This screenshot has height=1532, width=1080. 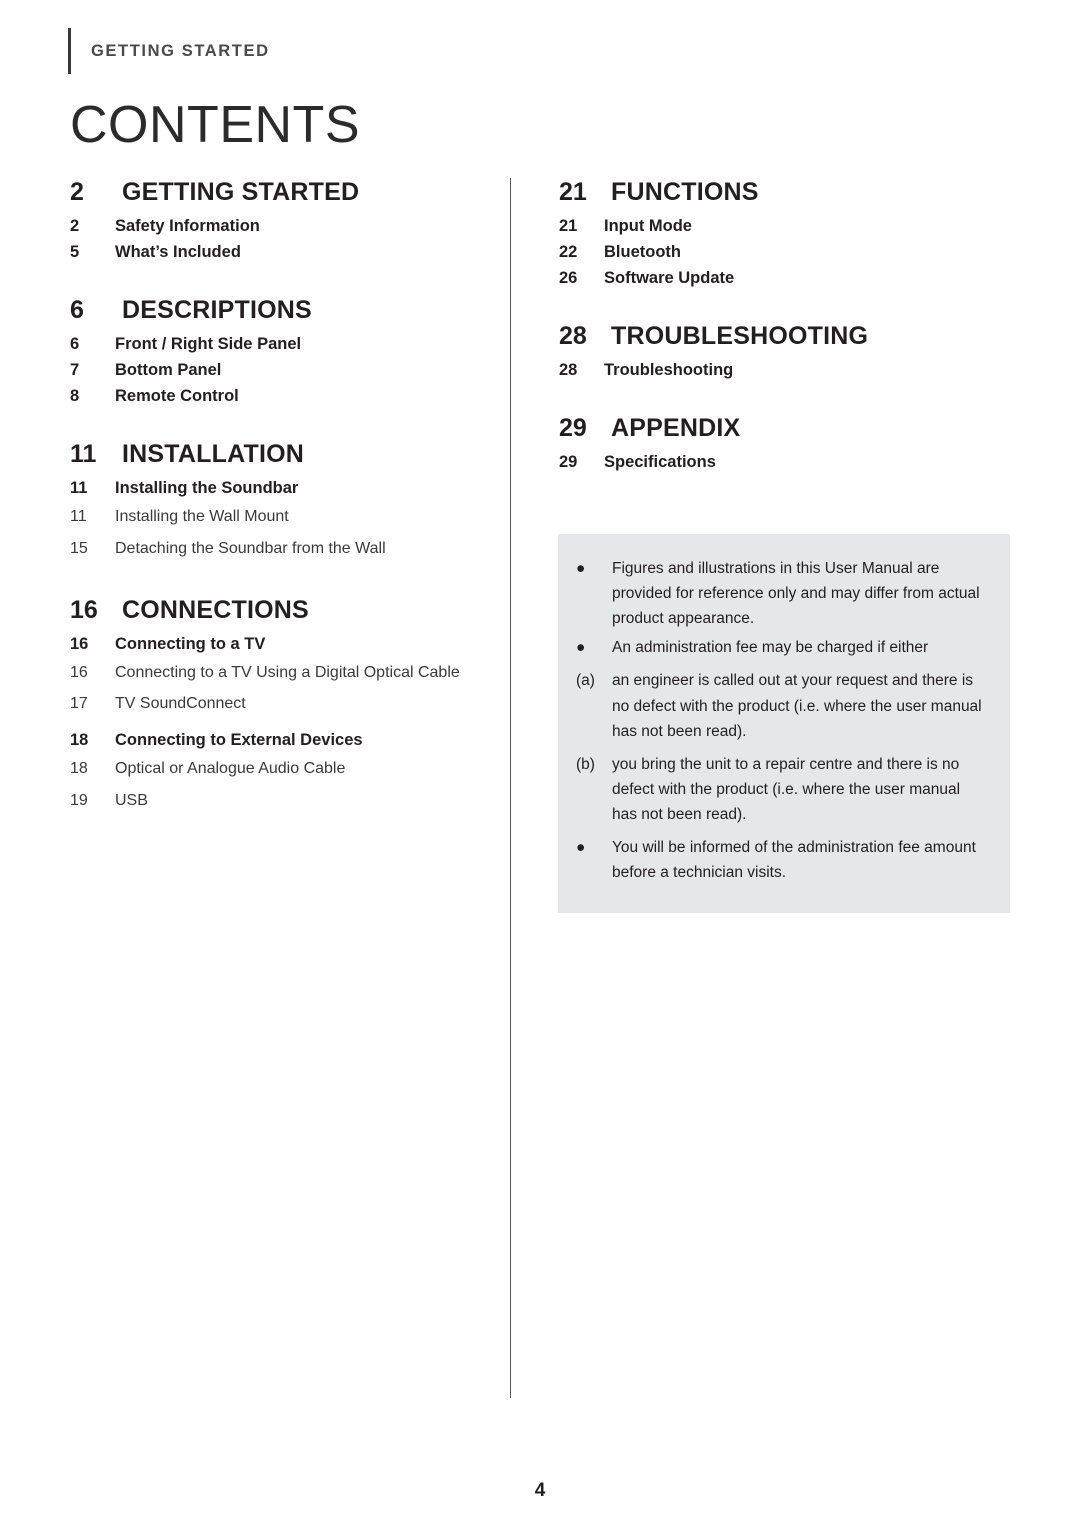 What do you see at coordinates (79, 672) in the screenshot?
I see `toc-item-page: 16` at bounding box center [79, 672].